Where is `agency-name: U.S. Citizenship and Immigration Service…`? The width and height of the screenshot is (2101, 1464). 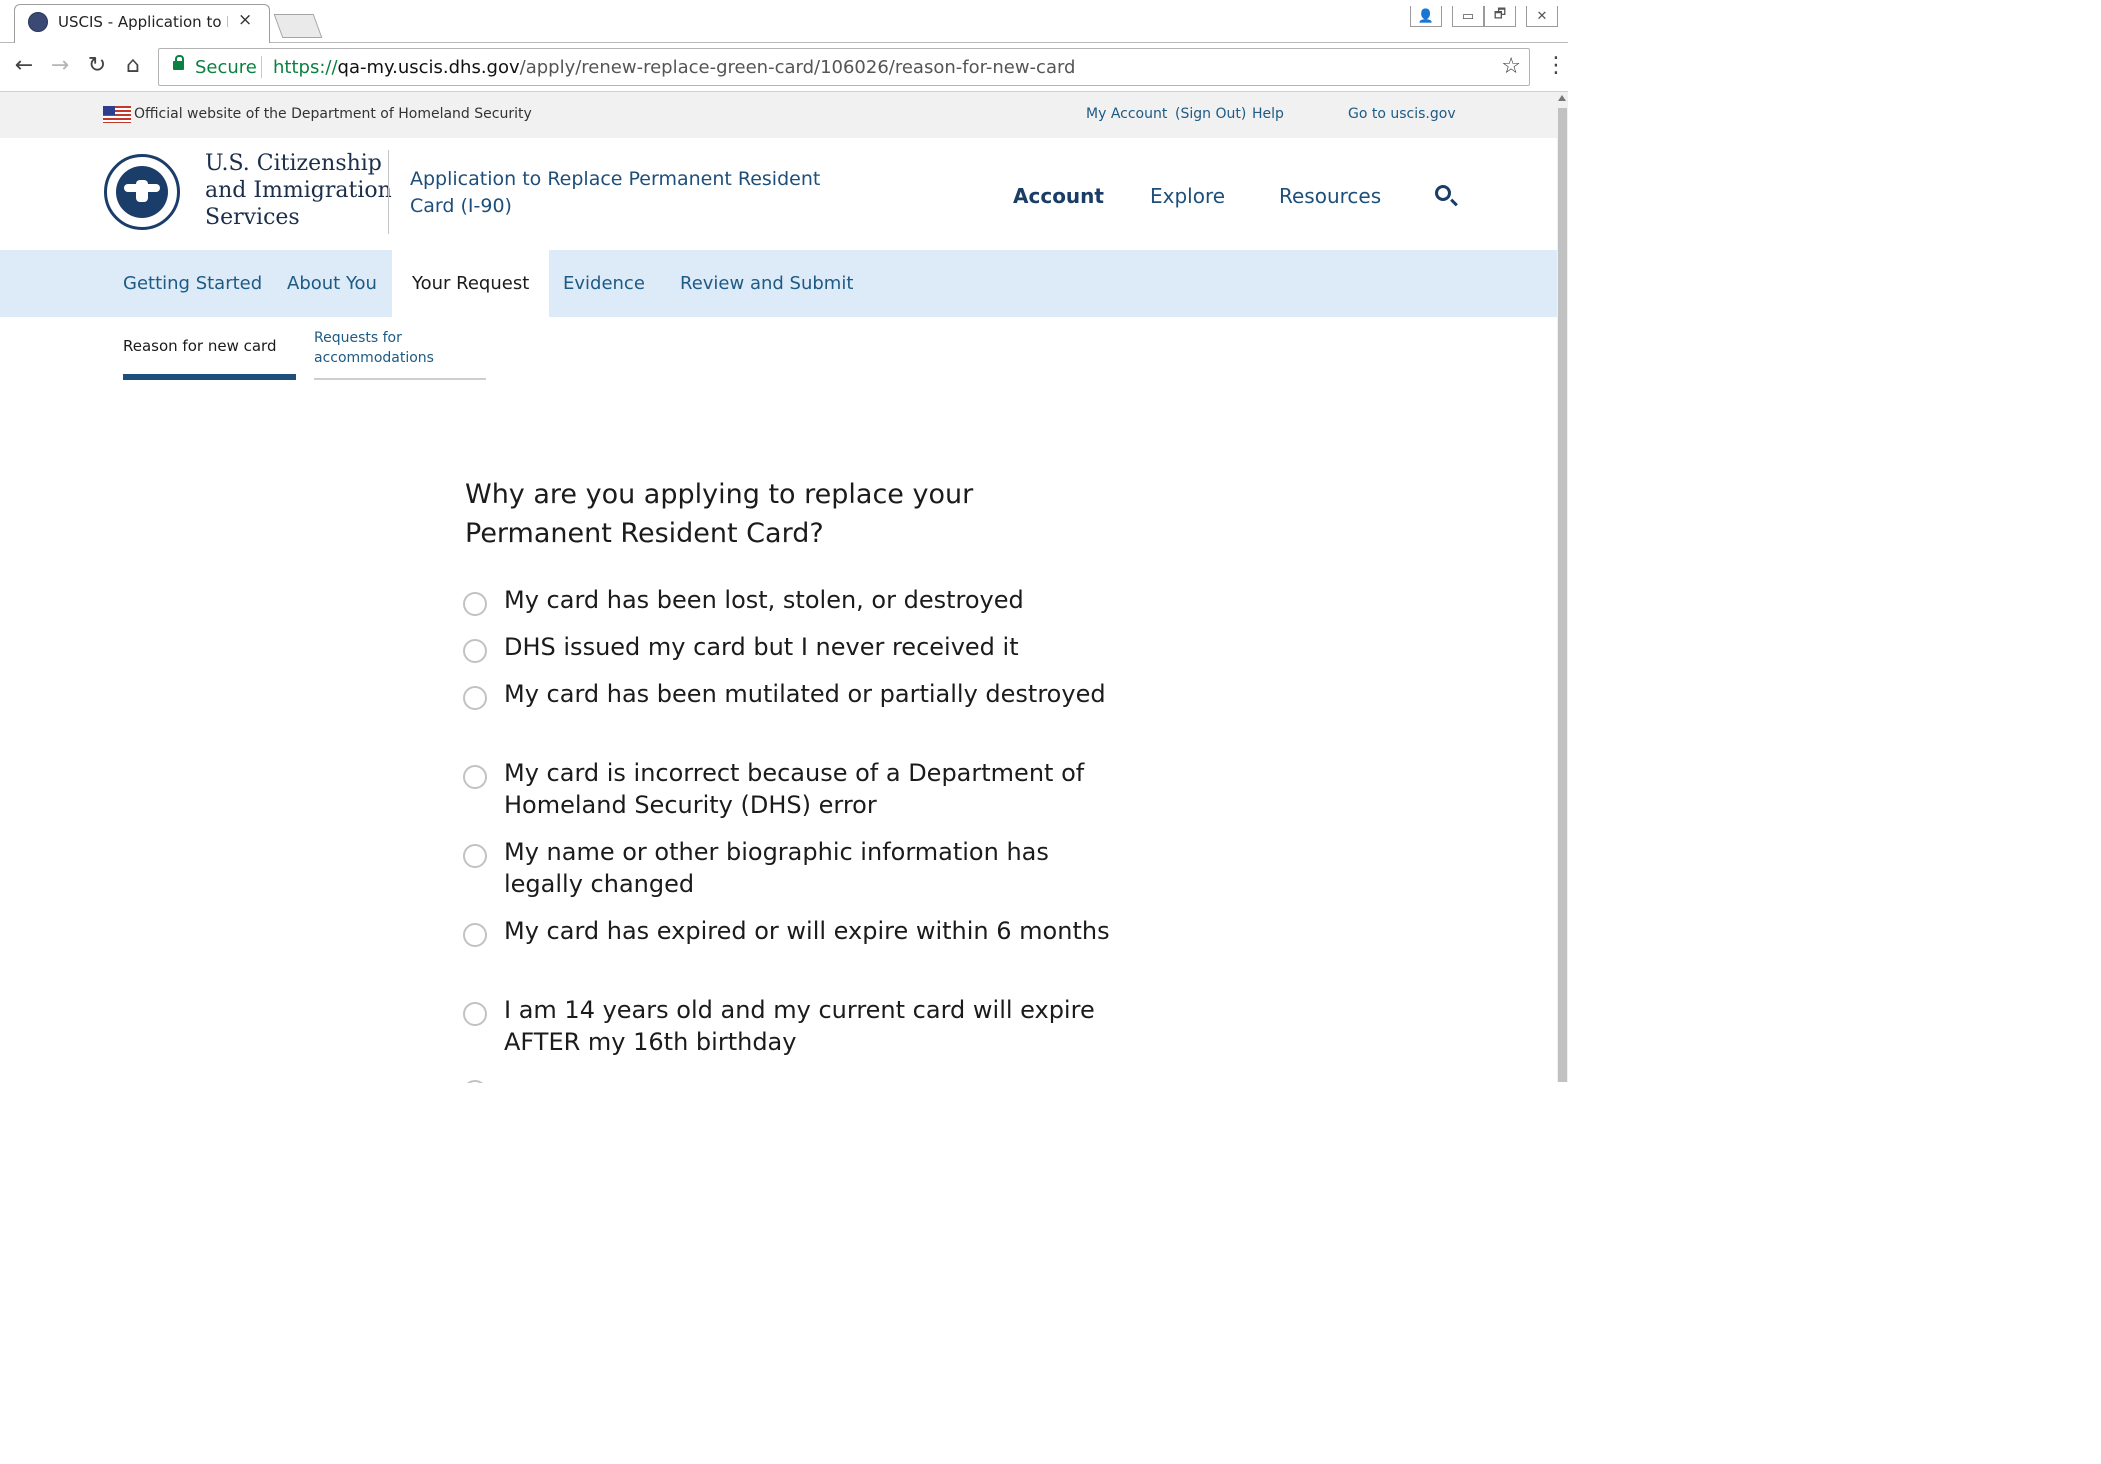
agency-name: U.S. Citizenship and Immigration Service… is located at coordinates (298, 190).